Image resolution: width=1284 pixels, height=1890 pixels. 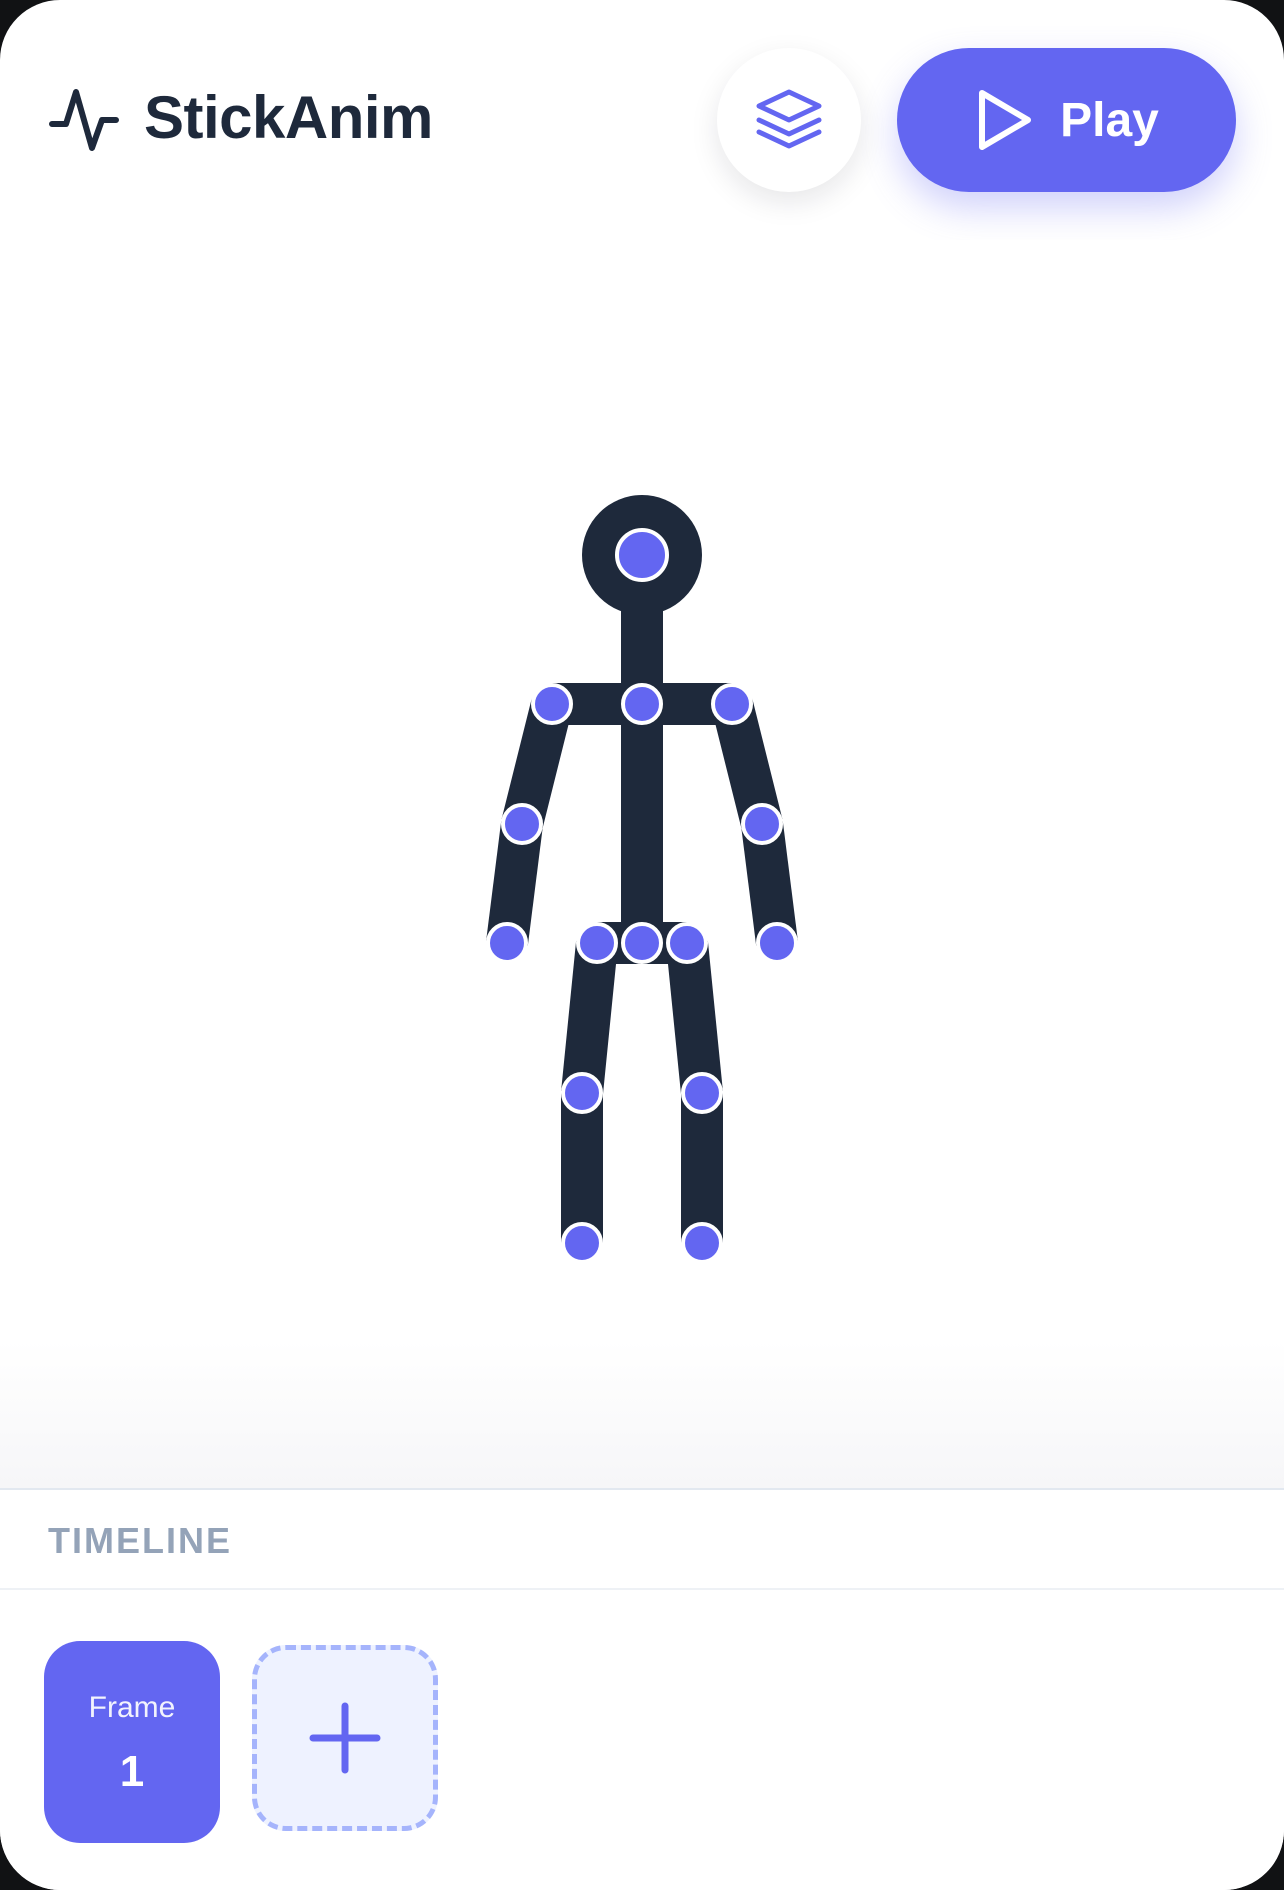 What do you see at coordinates (642, 555) in the screenshot?
I see `joint-head` at bounding box center [642, 555].